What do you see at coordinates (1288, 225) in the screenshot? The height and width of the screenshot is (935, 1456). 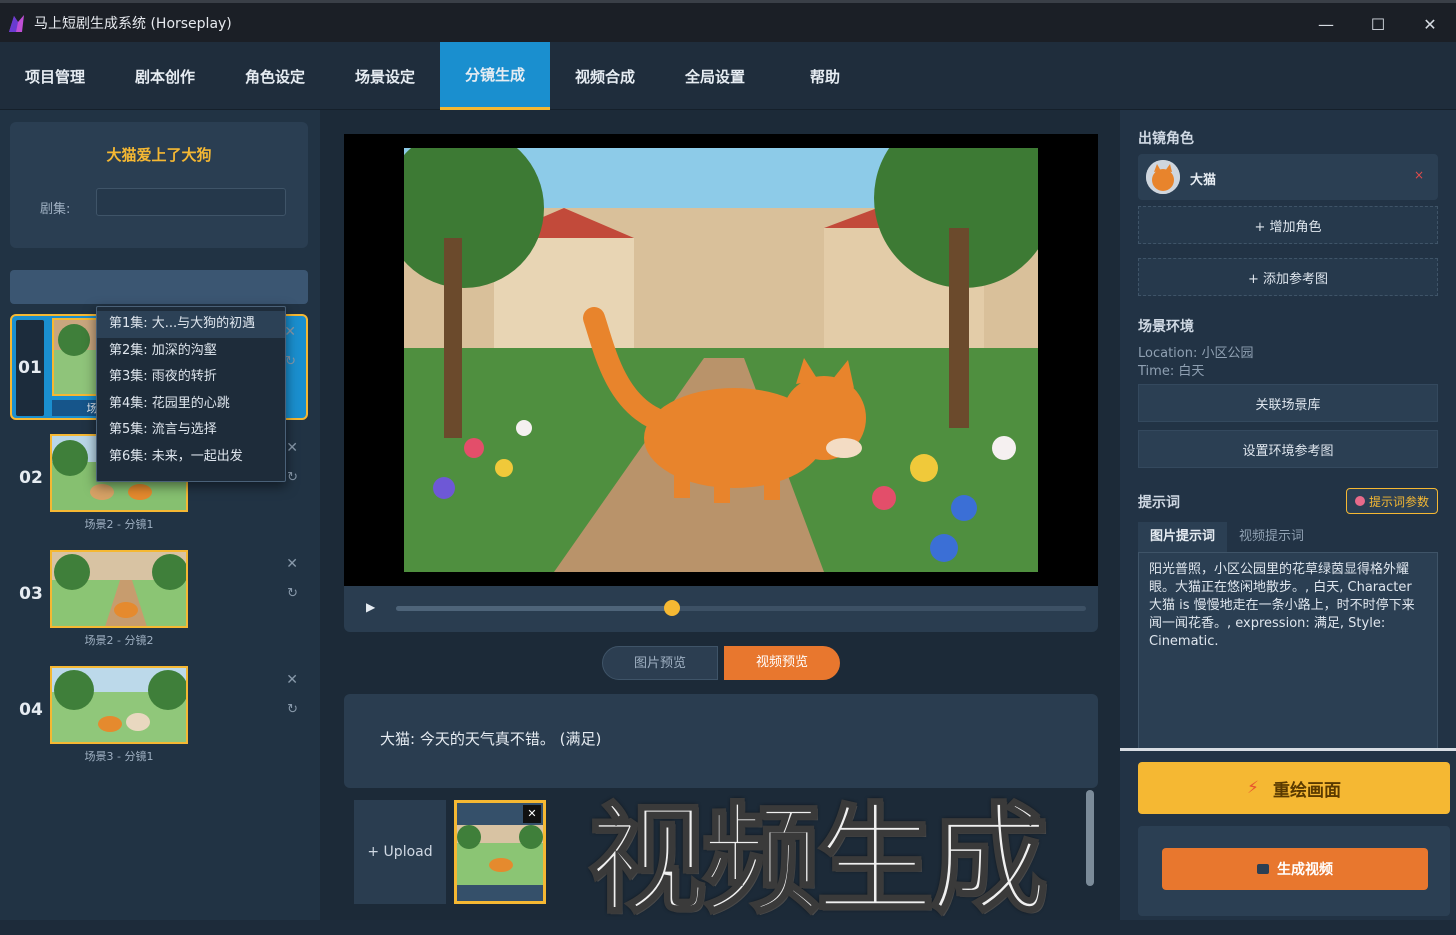 I see `add-character-button: + 增加角色` at bounding box center [1288, 225].